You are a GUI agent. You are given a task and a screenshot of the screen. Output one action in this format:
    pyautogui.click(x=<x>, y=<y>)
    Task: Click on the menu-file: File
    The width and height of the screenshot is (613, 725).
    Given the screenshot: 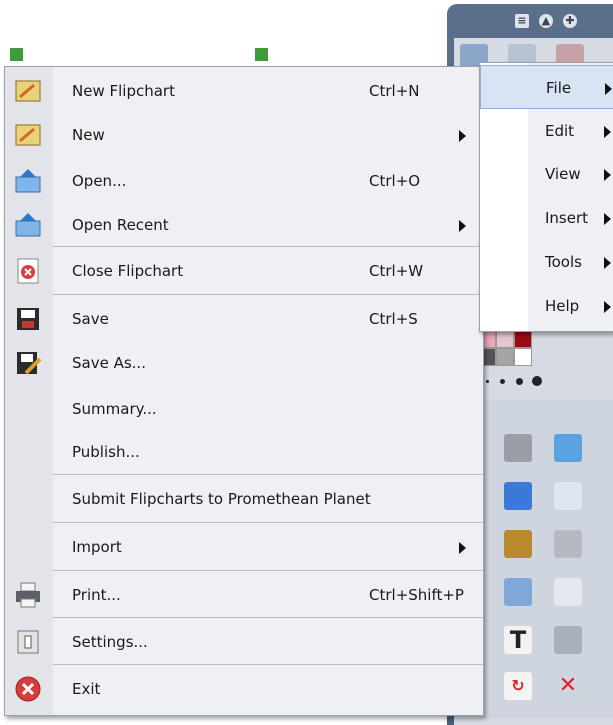 What is the action you would take?
    pyautogui.click(x=546, y=87)
    